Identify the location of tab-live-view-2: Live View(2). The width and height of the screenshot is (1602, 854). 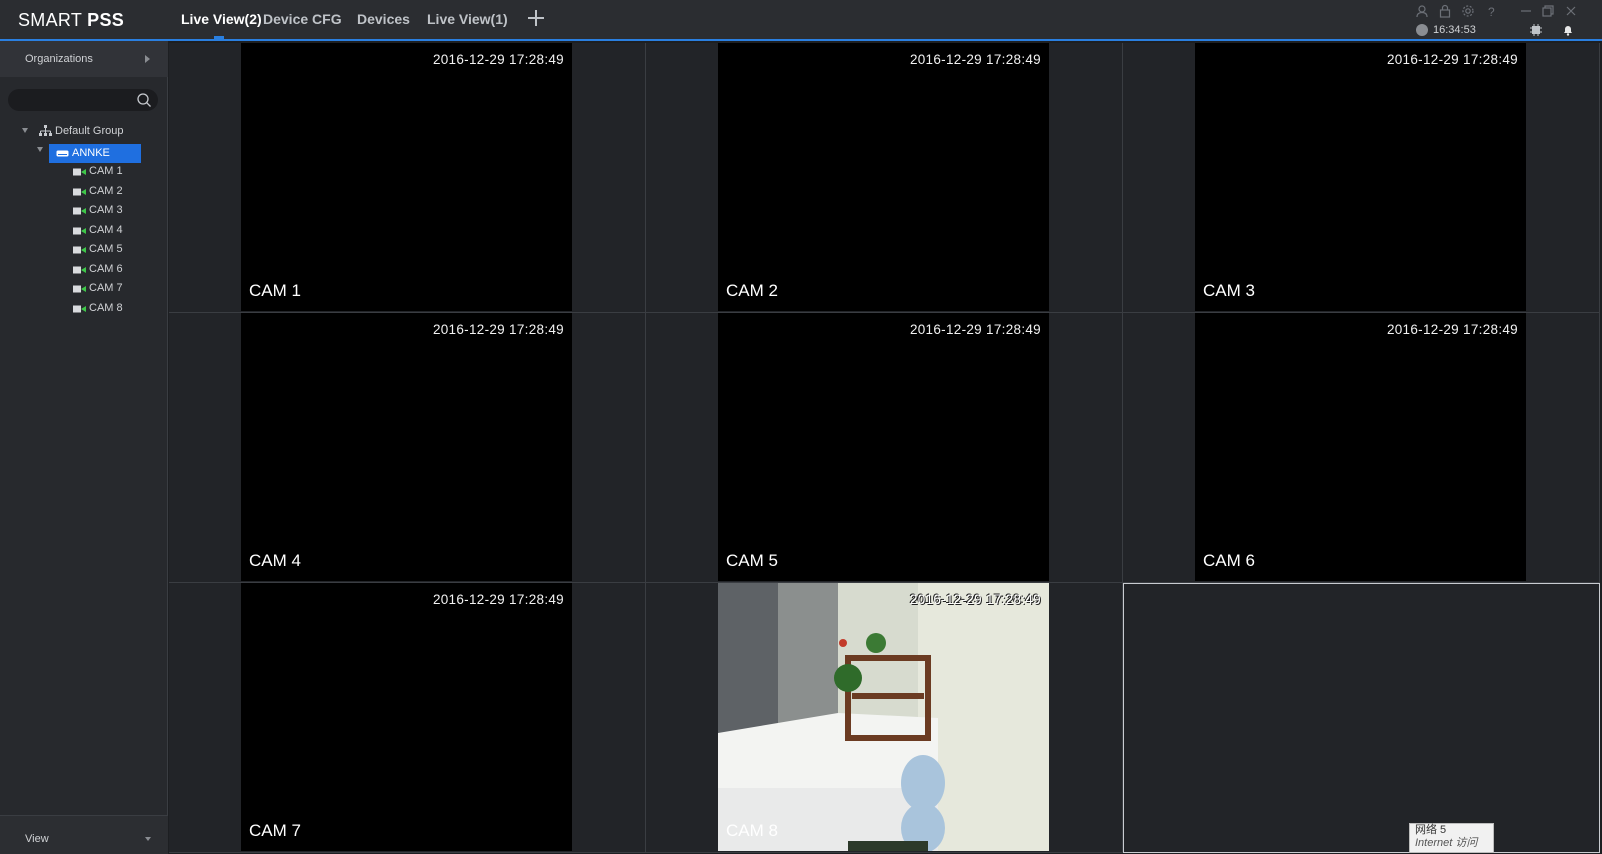
(221, 19).